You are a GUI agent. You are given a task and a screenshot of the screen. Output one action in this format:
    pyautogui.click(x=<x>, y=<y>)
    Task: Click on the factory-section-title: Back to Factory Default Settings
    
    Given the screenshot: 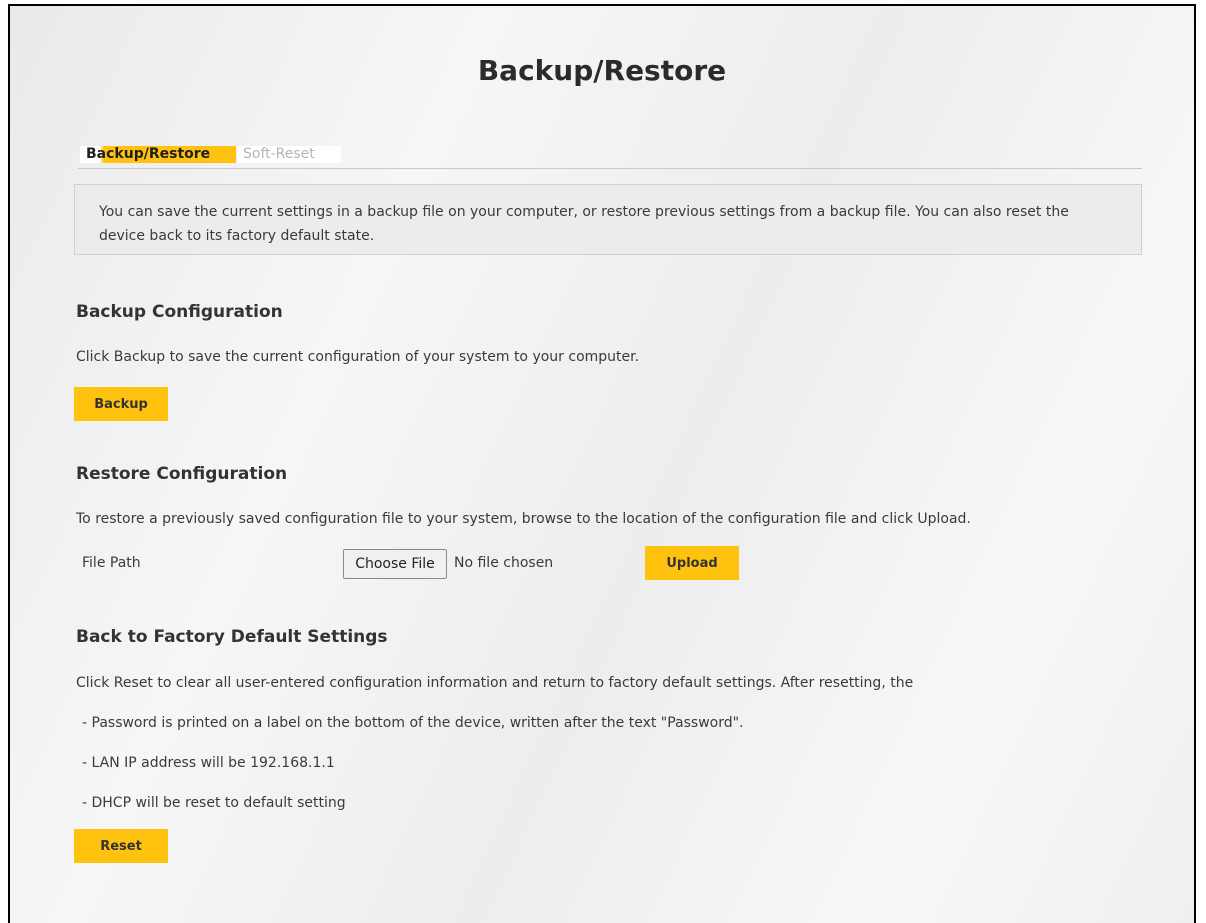 What is the action you would take?
    pyautogui.click(x=232, y=637)
    